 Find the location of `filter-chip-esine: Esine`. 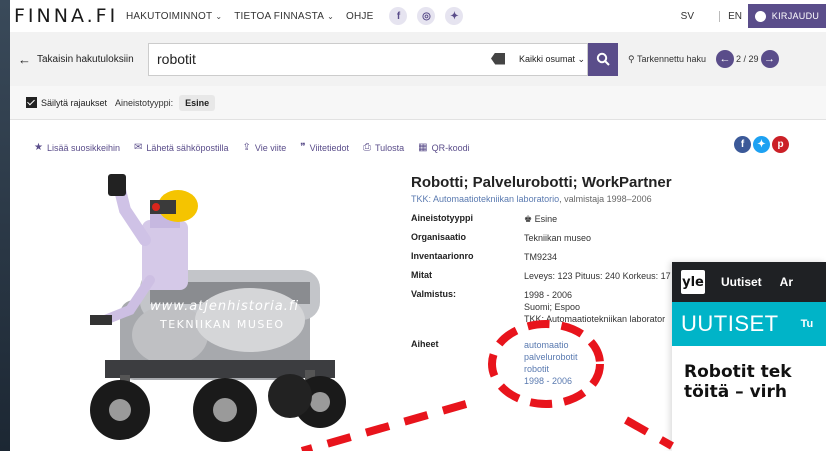

filter-chip-esine: Esine is located at coordinates (197, 102).